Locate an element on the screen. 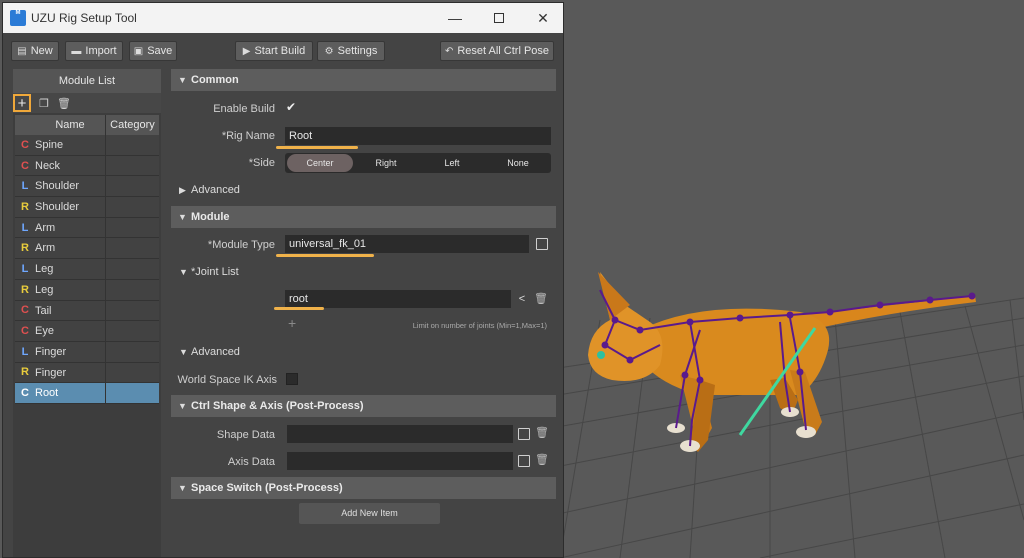 The height and width of the screenshot is (558, 1024). common-section-header: ▼ Common is located at coordinates (363, 80).